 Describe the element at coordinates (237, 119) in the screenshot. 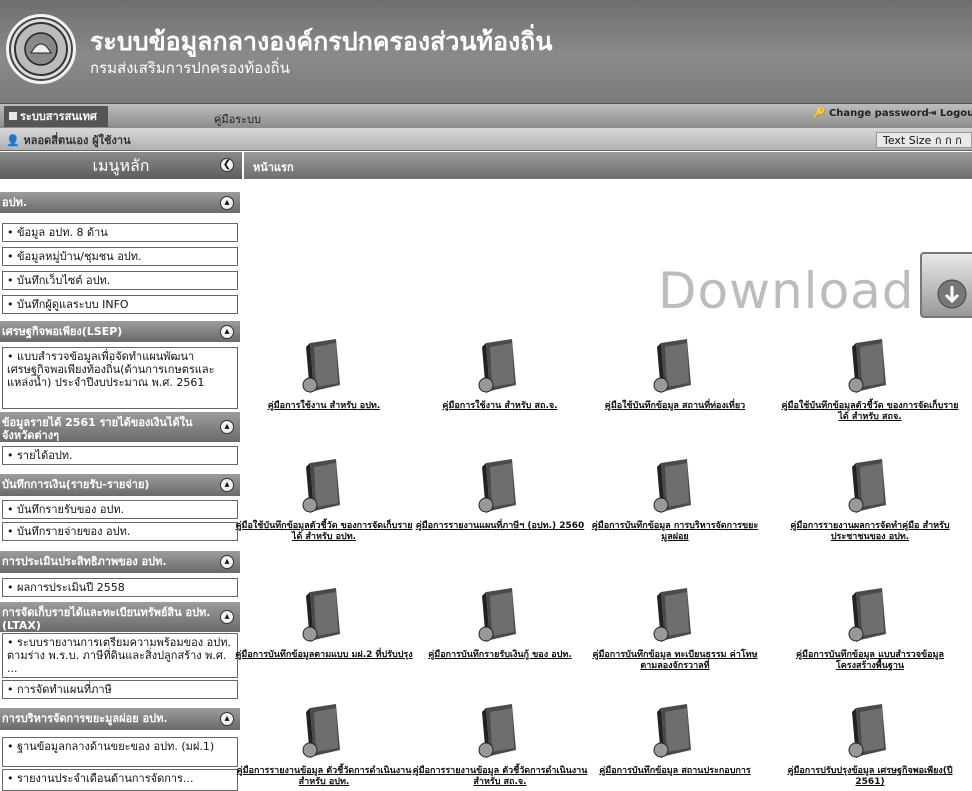

I see `tab-manual: คู่มือระบบ` at that location.